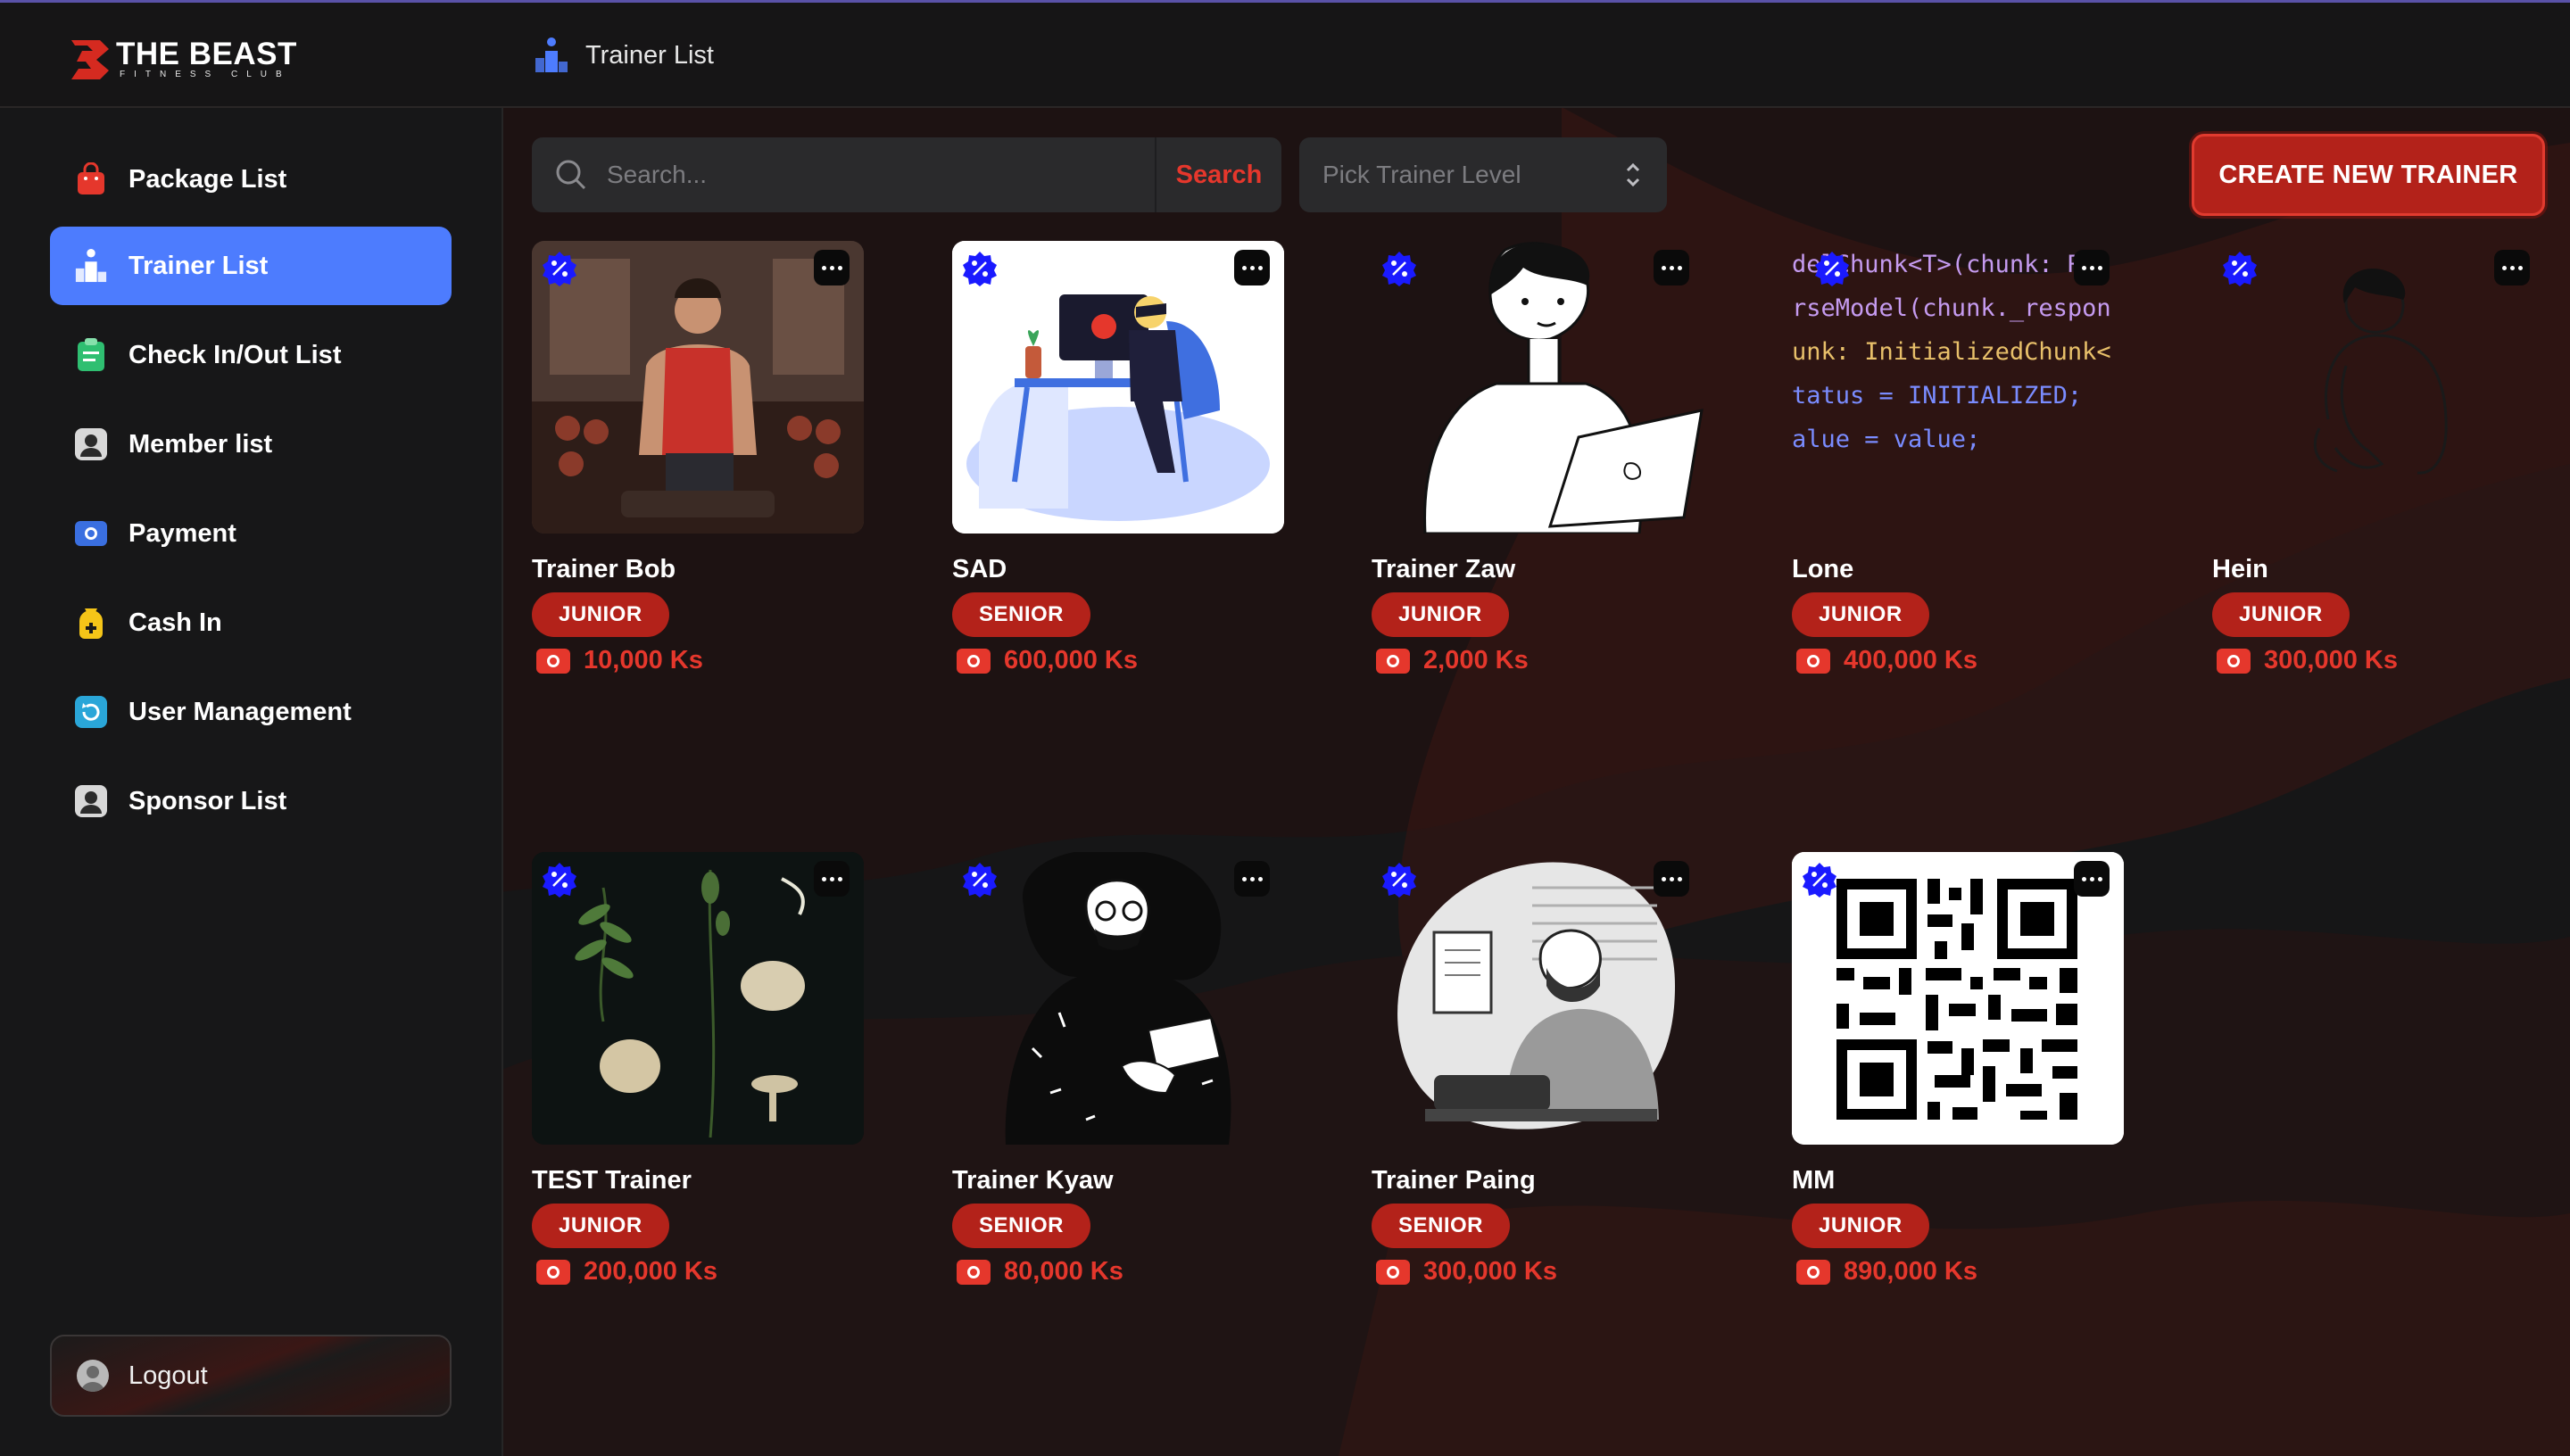  What do you see at coordinates (207, 179) in the screenshot?
I see `sidebar-item-label: Package List` at bounding box center [207, 179].